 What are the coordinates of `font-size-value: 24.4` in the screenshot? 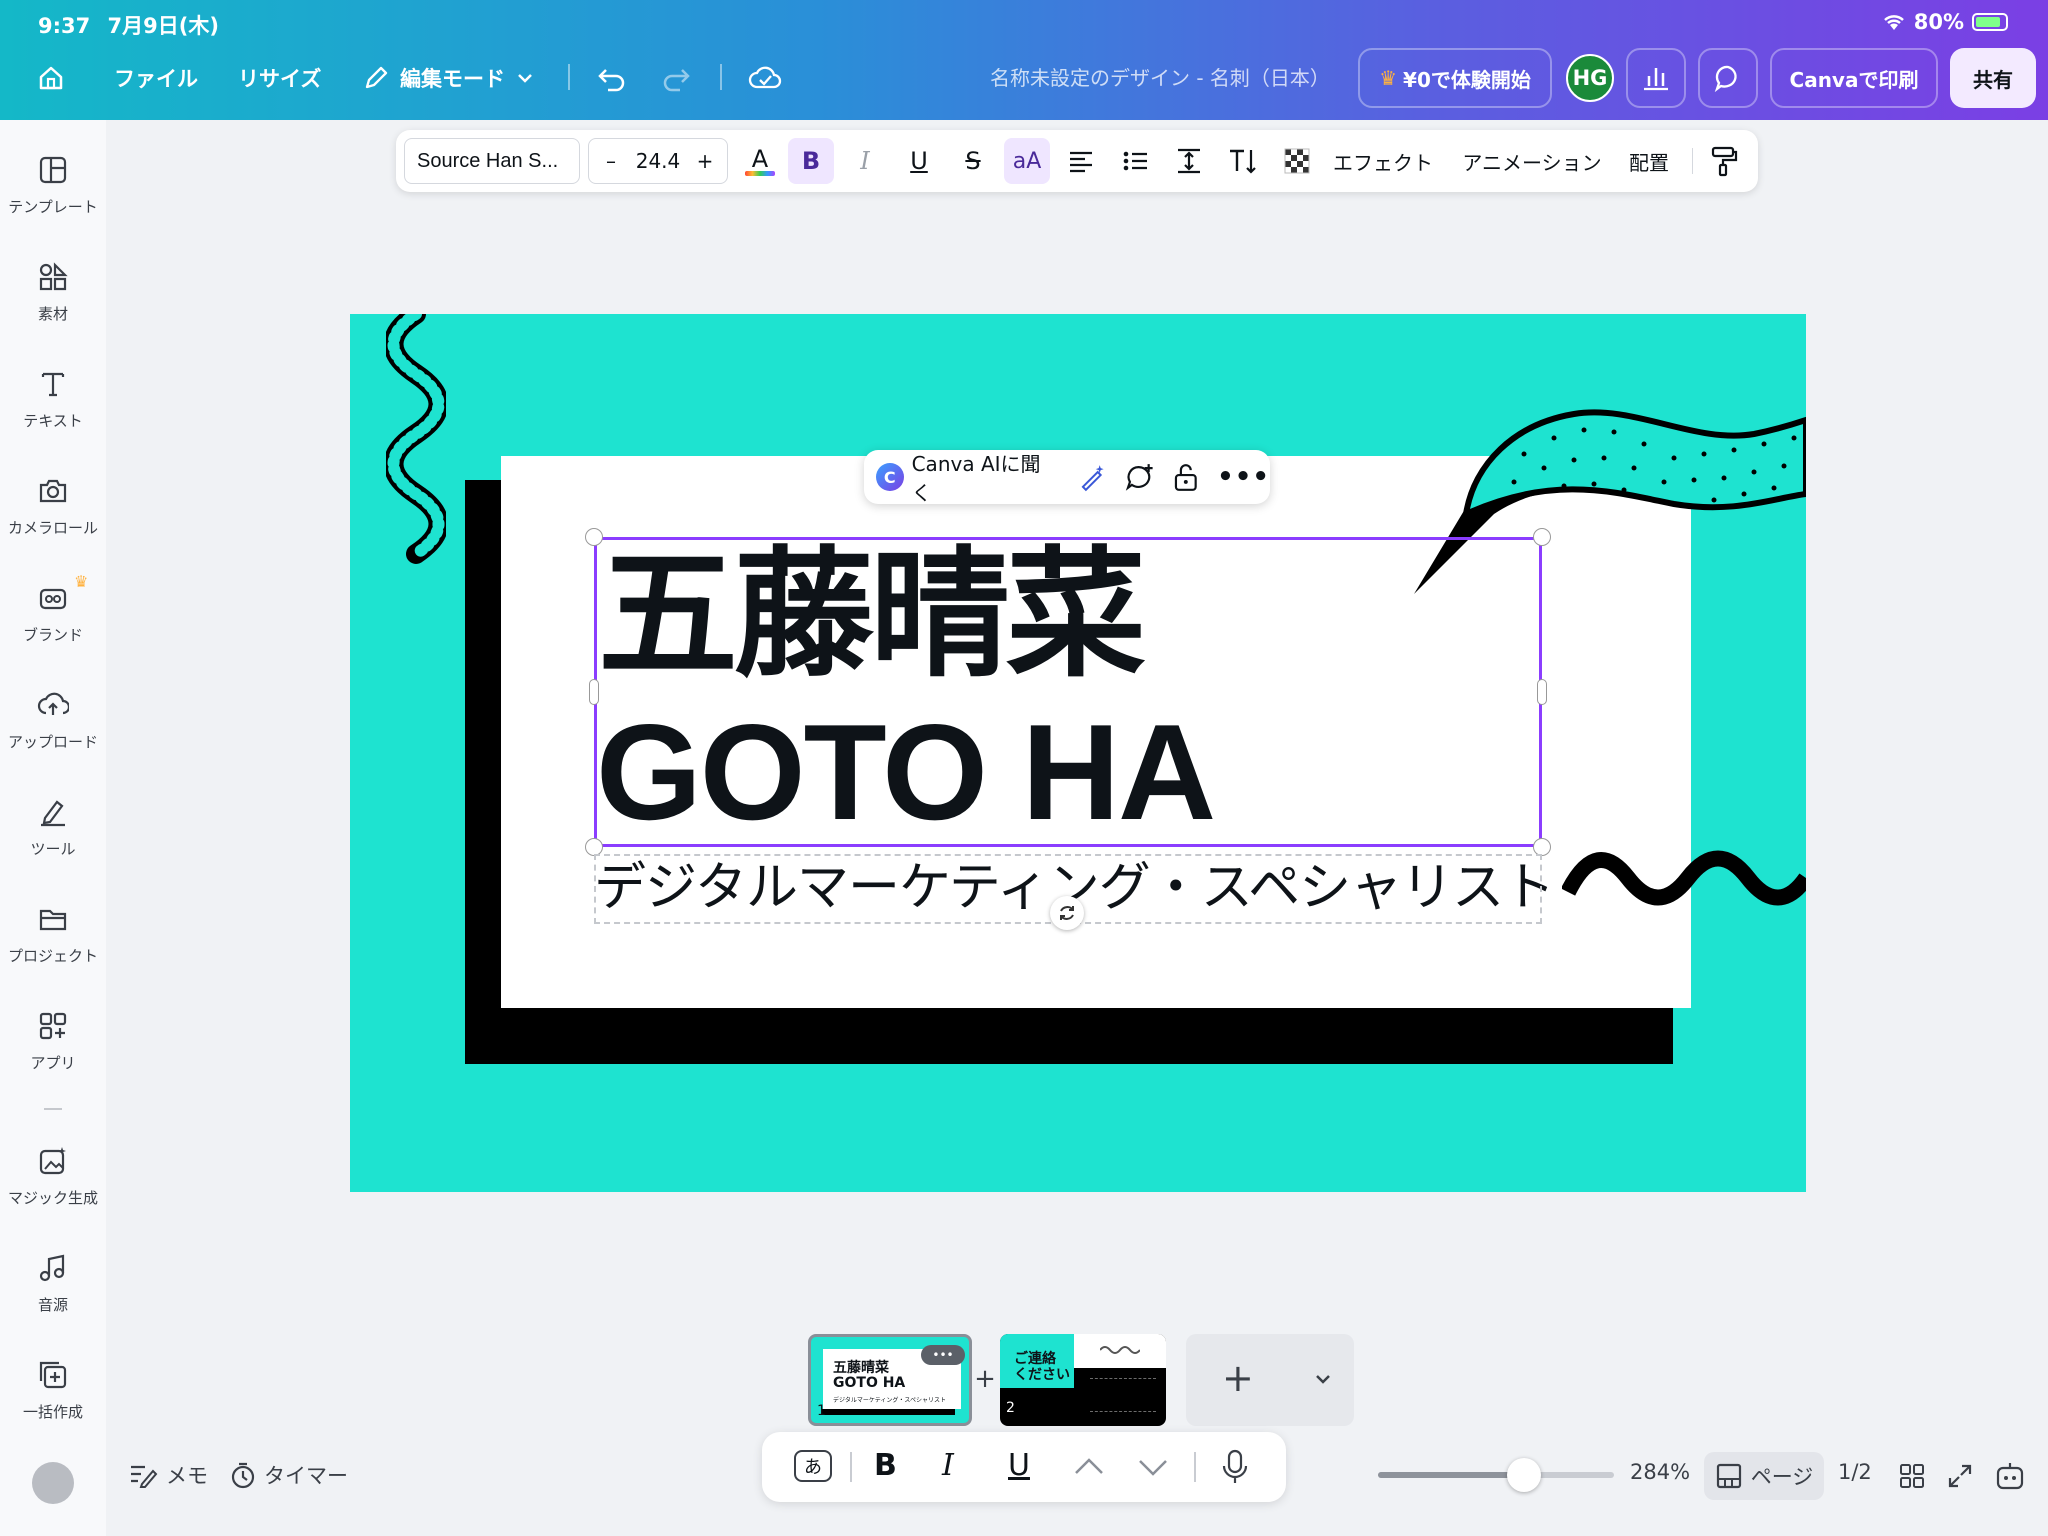 It's located at (658, 161).